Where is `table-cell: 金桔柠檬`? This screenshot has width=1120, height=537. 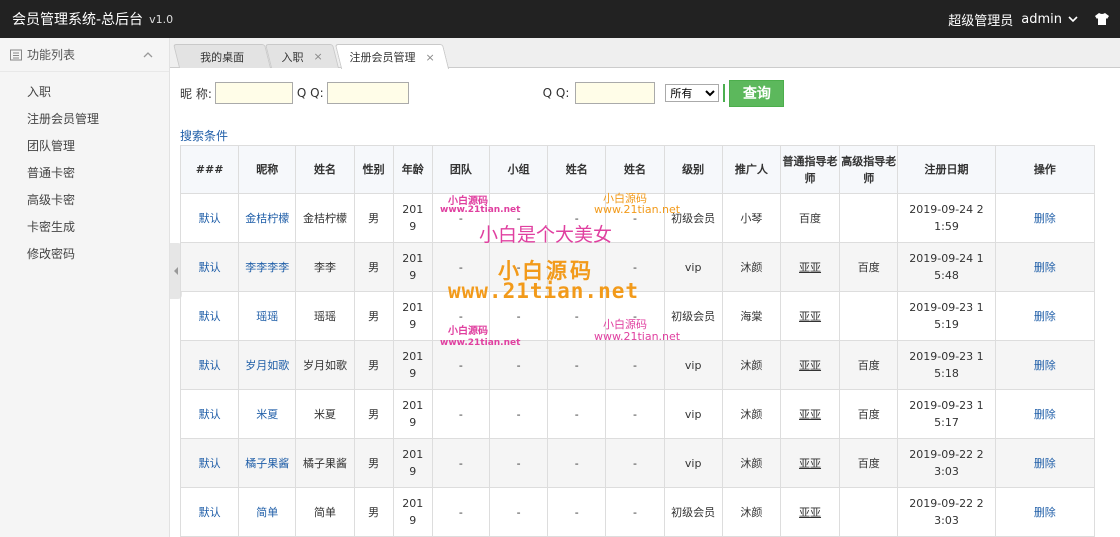 table-cell: 金桔柠檬 is located at coordinates (325, 218).